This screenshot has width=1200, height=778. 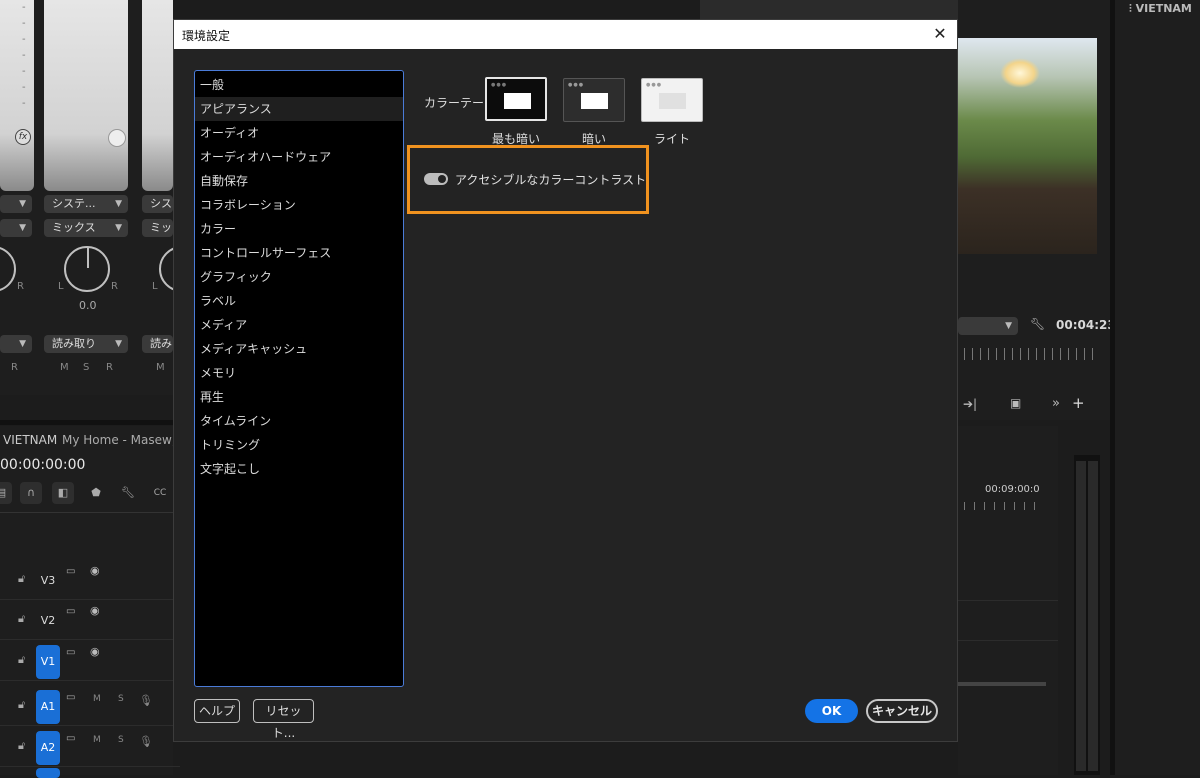 I want to click on mix-select-ch3: ミック, so click(x=157, y=228).